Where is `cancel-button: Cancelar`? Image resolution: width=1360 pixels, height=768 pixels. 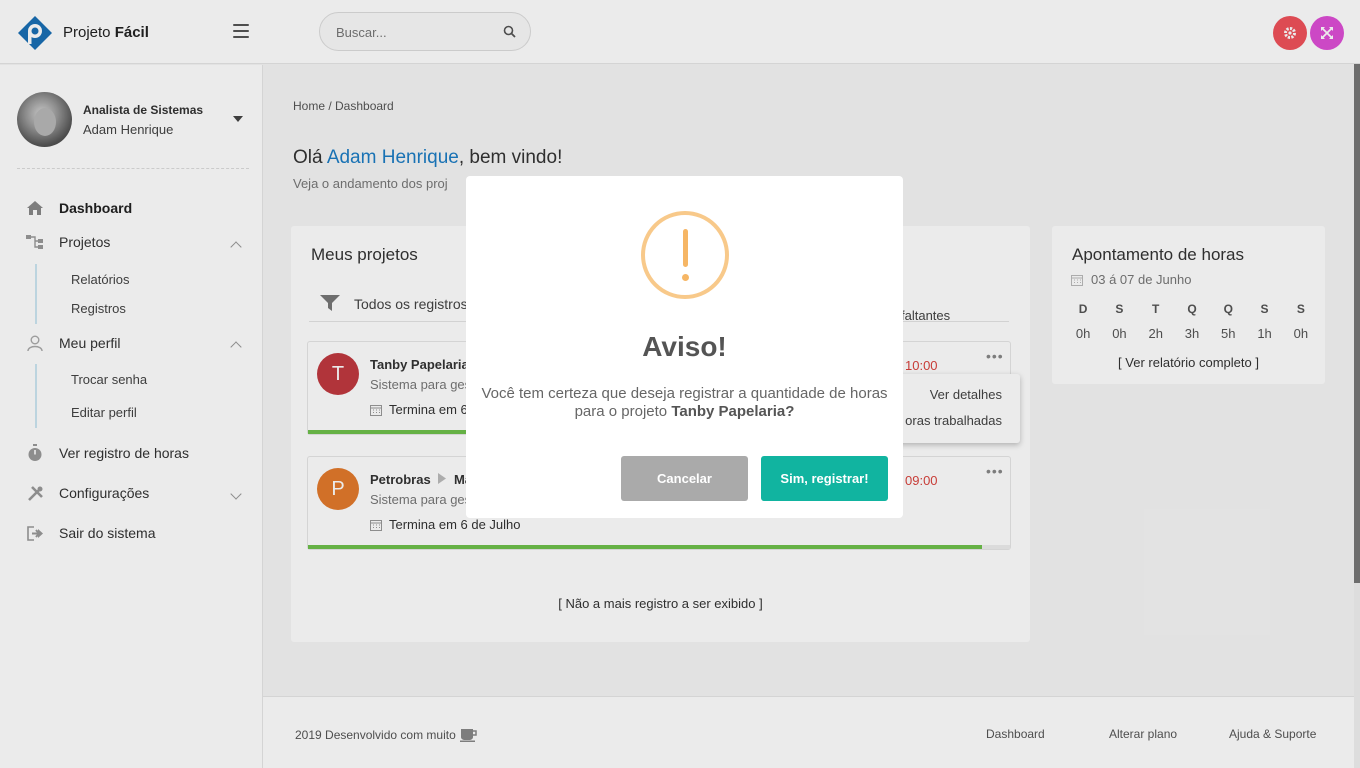
cancel-button: Cancelar is located at coordinates (684, 478).